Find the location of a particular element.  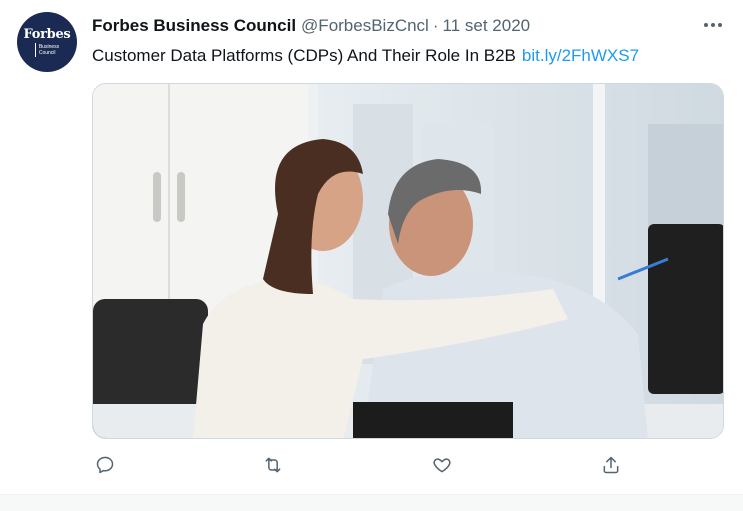

like-icon is located at coordinates (442, 465).